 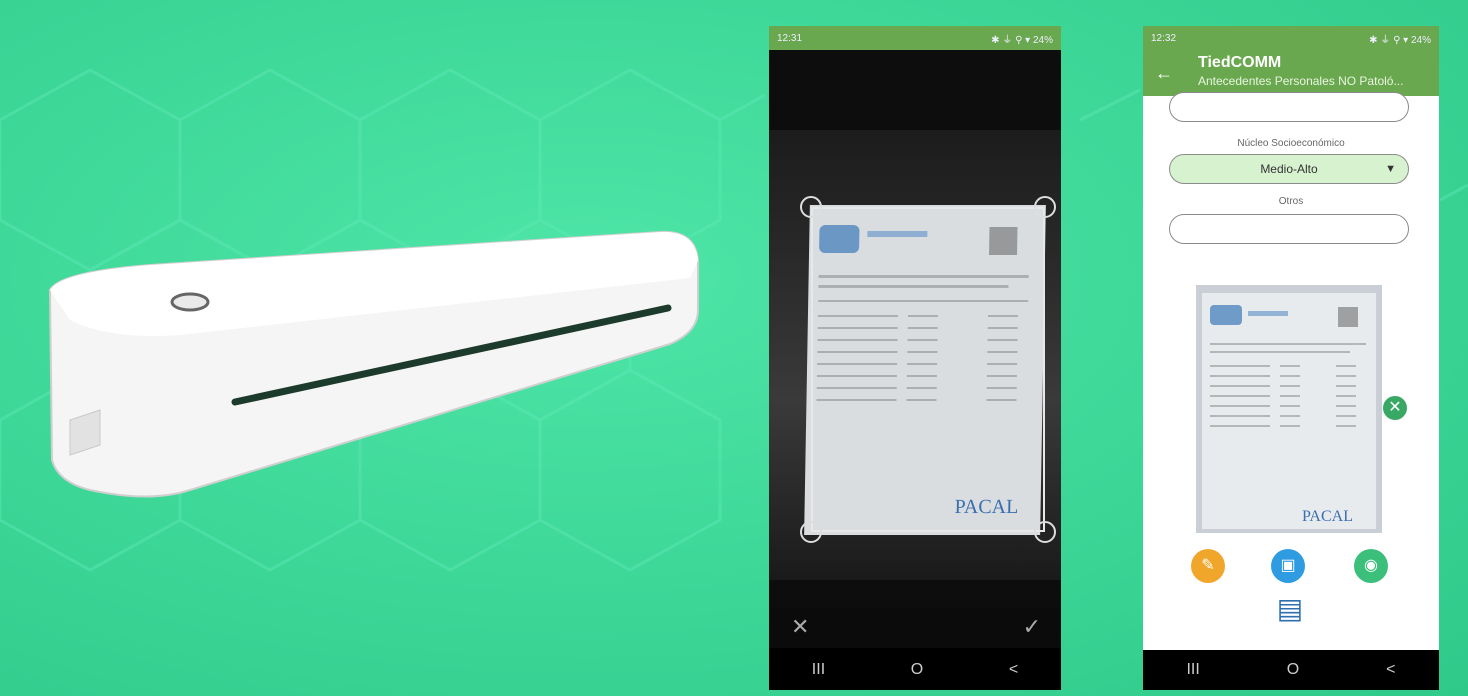 I want to click on check-icon: ✓, so click(x=1032, y=627).